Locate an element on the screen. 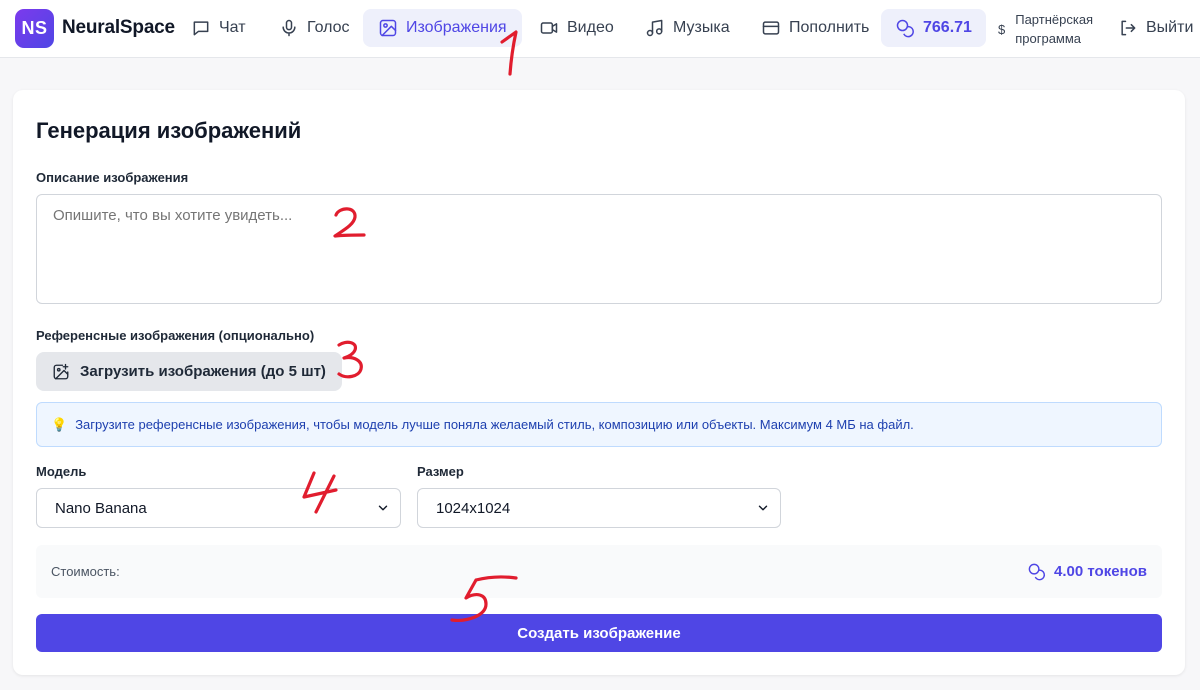 Image resolution: width=1200 pixels, height=690 pixels. description-input is located at coordinates (599, 249).